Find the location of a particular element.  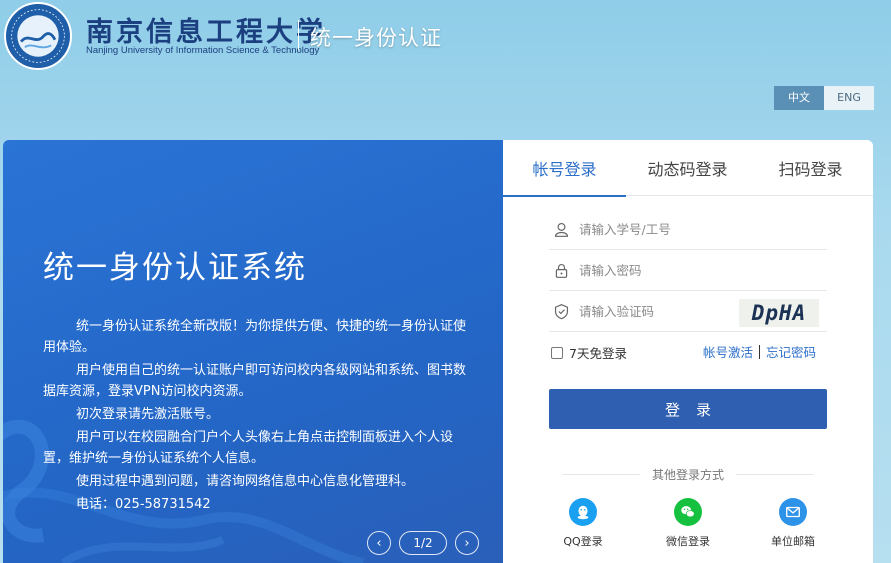

lang-en-button: ENG is located at coordinates (849, 98).